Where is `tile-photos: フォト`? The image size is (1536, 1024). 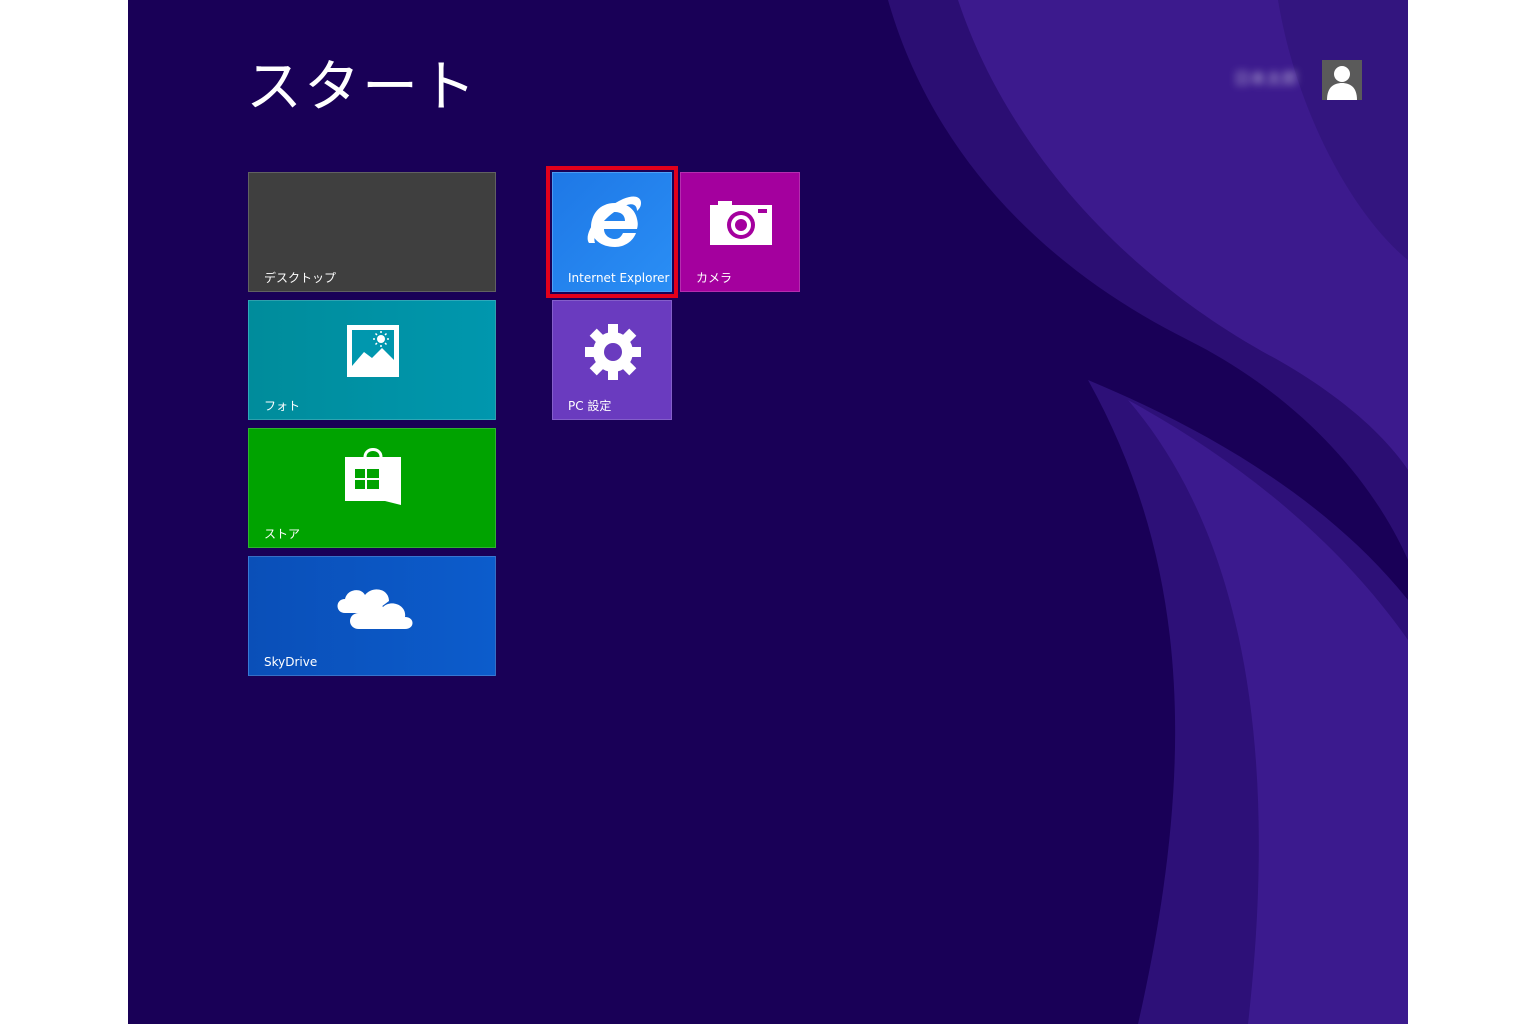 tile-photos: フォト is located at coordinates (372, 360).